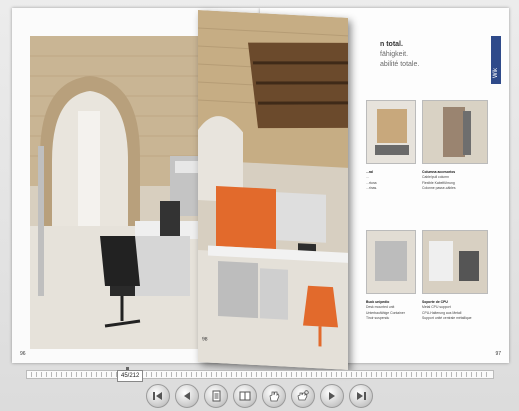  I want to click on skip-to-last-icon, so click(361, 396).